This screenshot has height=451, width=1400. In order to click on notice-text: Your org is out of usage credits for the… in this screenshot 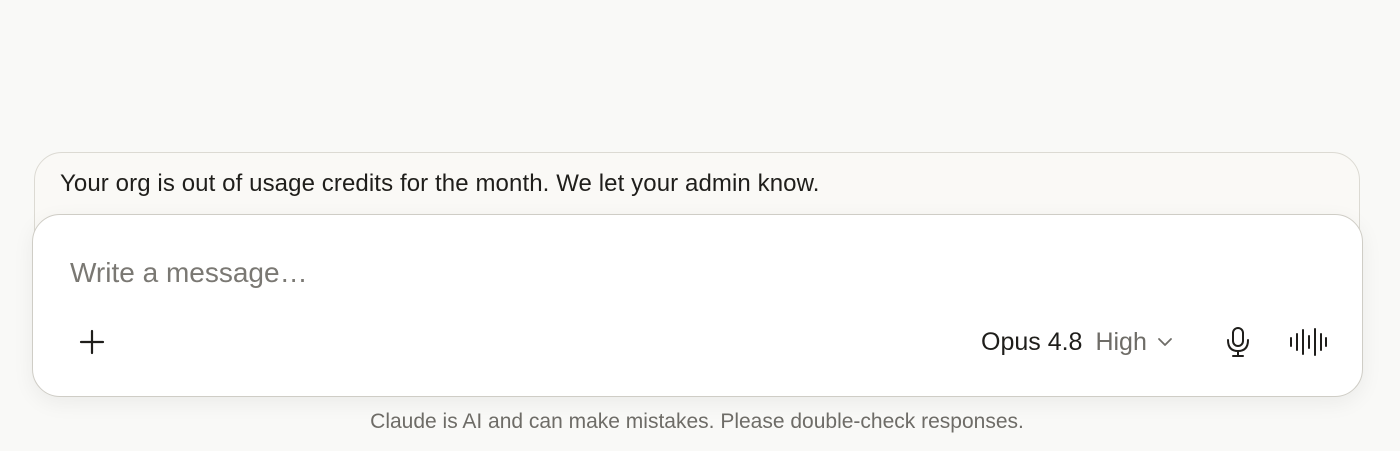, I will do `click(440, 183)`.